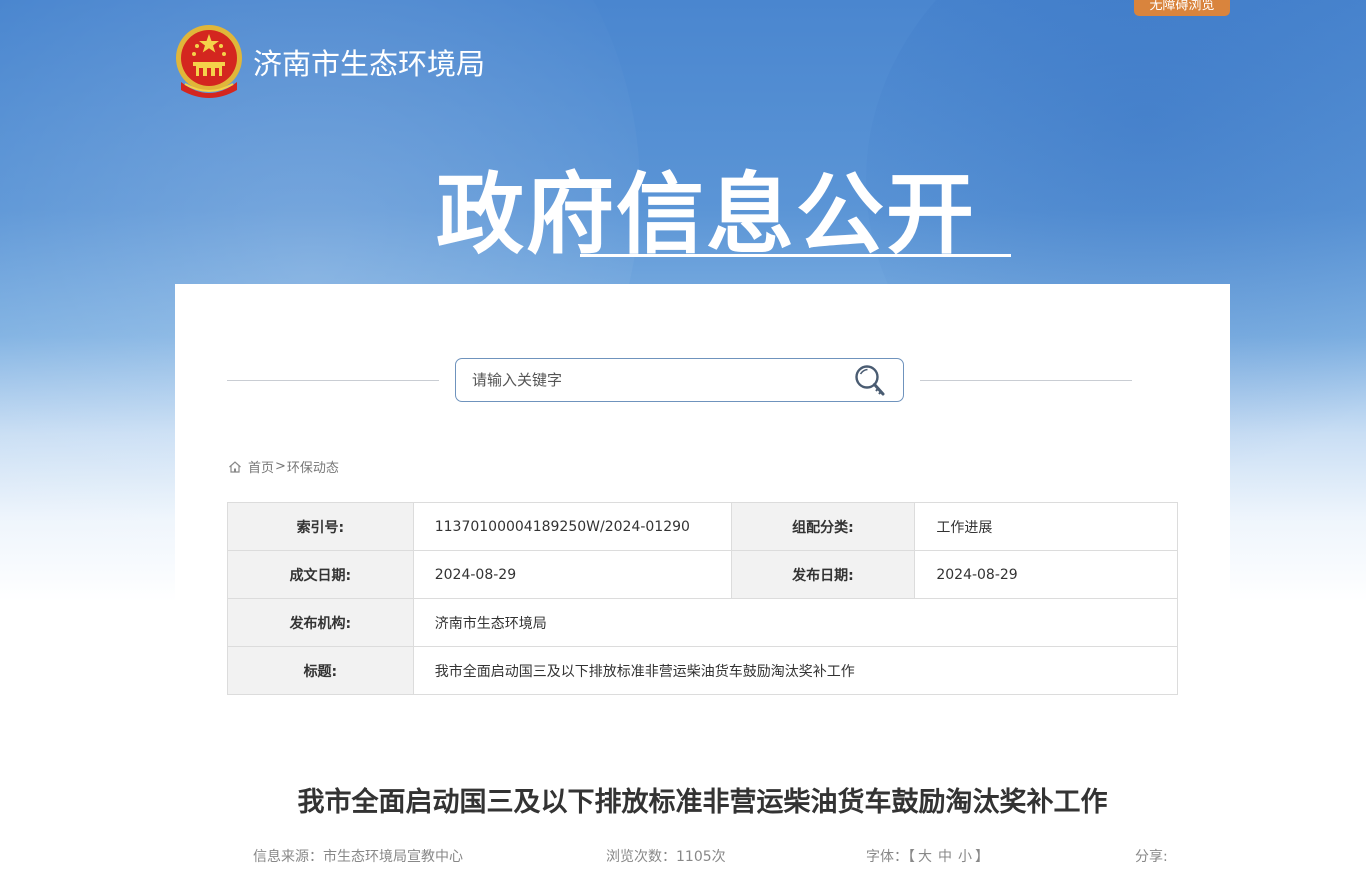 The height and width of the screenshot is (890, 1366). Describe the element at coordinates (261, 466) in the screenshot. I see `breadcrumb-home-link: 首页` at that location.